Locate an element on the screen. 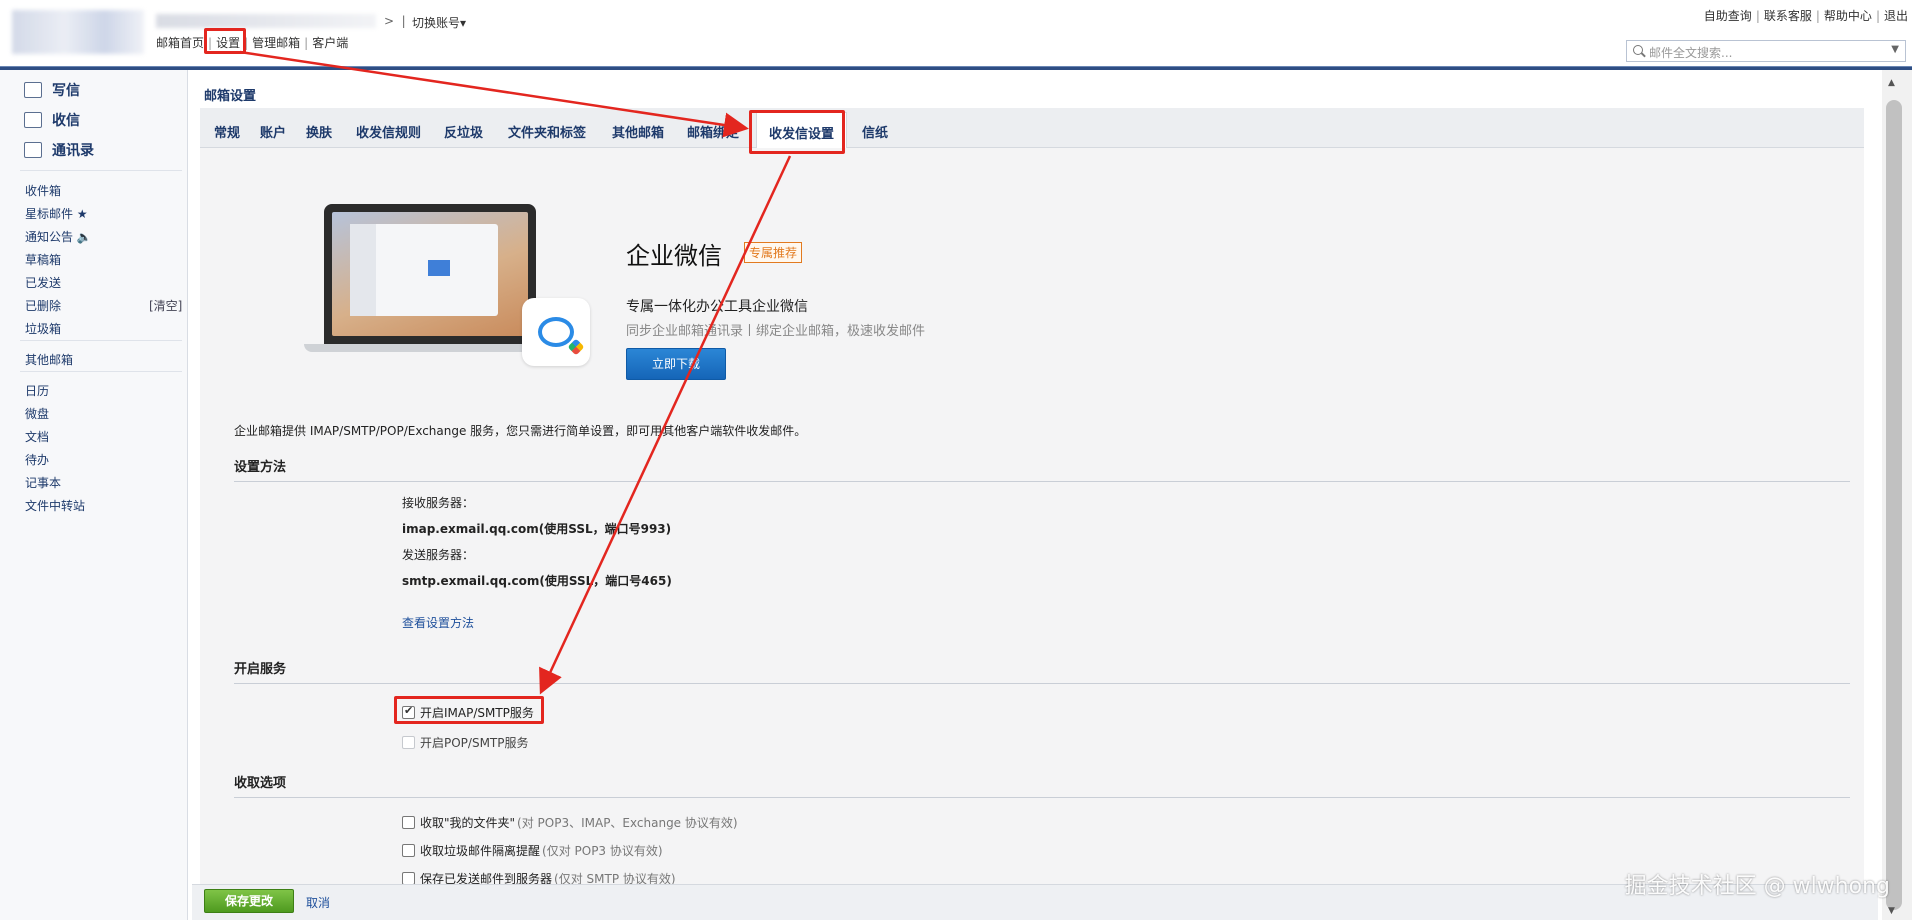  fetch-my-folders-label: 收取"我的文件夹" is located at coordinates (468, 823).